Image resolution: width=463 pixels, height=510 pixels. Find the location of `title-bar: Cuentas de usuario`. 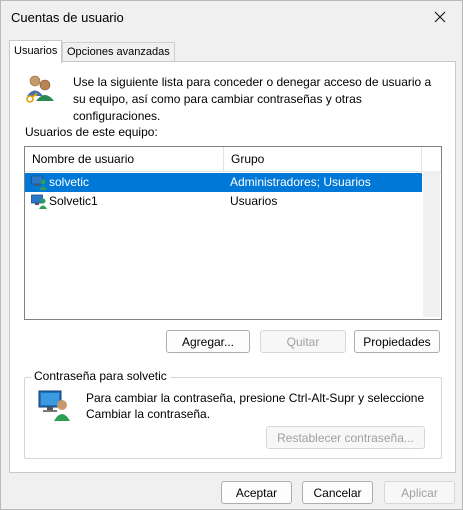

title-bar: Cuentas de usuario is located at coordinates (231, 17).